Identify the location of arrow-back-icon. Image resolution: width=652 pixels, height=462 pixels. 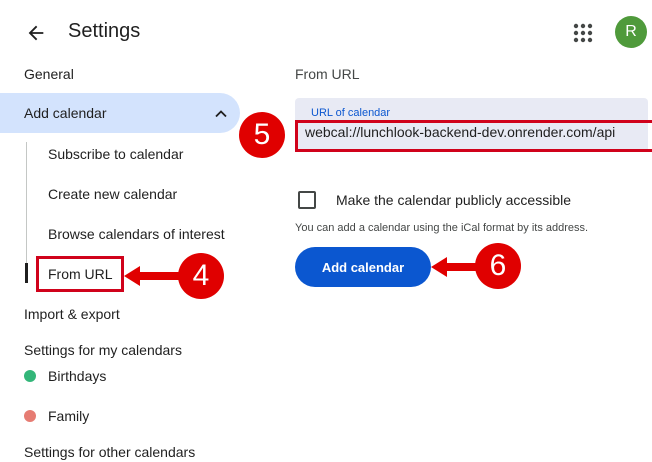
(36, 33).